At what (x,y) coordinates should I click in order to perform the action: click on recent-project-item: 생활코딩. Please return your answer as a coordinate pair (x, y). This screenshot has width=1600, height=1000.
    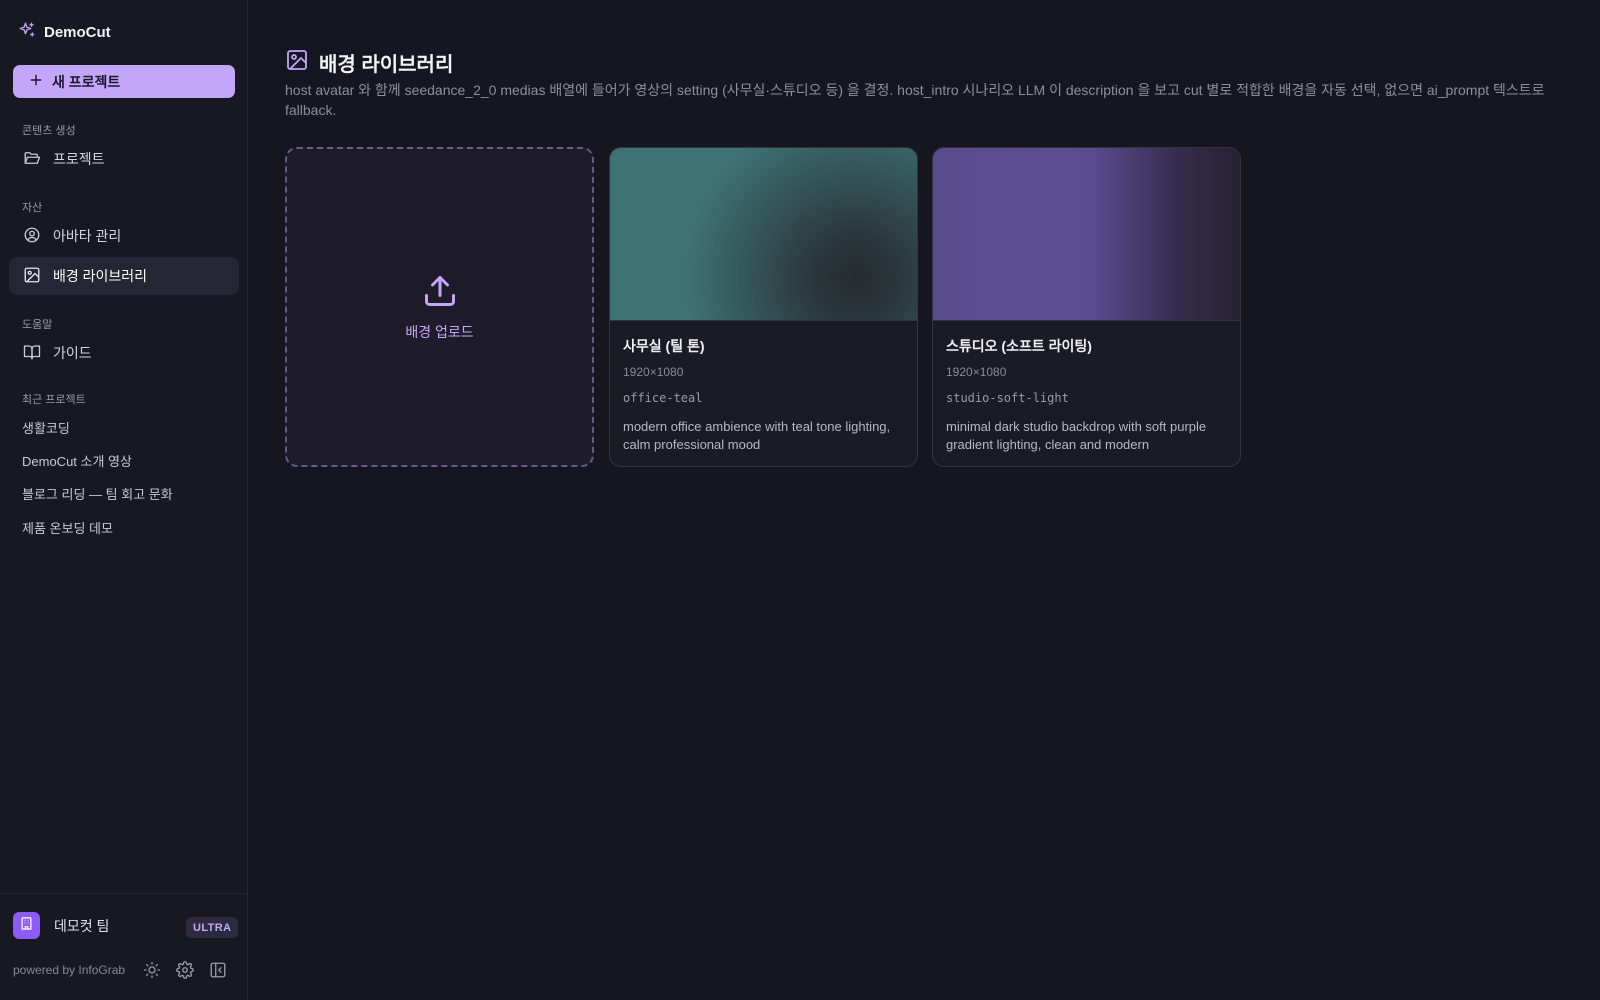
    Looking at the image, I should click on (46, 427).